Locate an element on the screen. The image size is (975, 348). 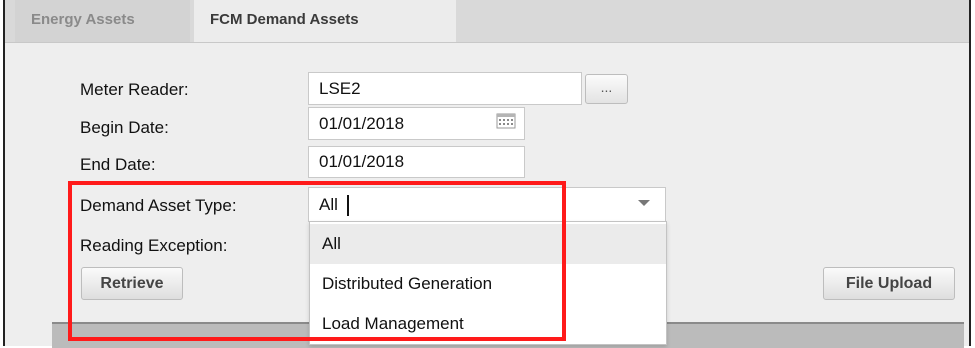
dropdown-option-distributed-generation: Distributed Generation is located at coordinates (488, 284).